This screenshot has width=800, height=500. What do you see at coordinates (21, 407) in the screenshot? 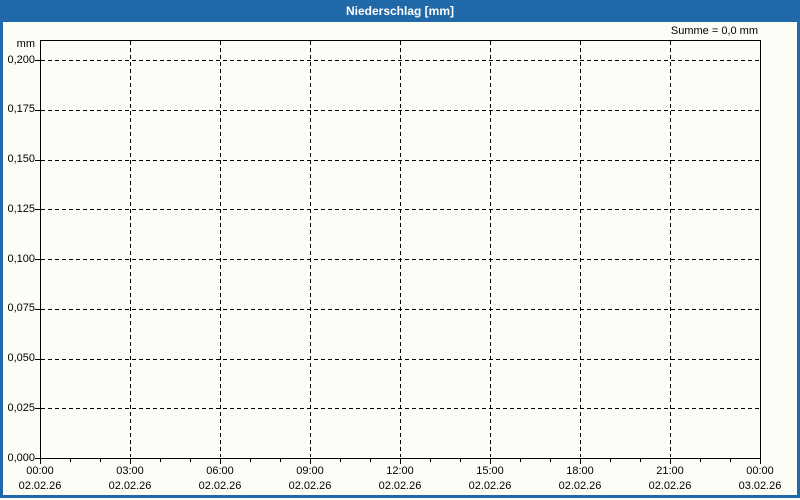
I see `y-tick-label: 0,025` at bounding box center [21, 407].